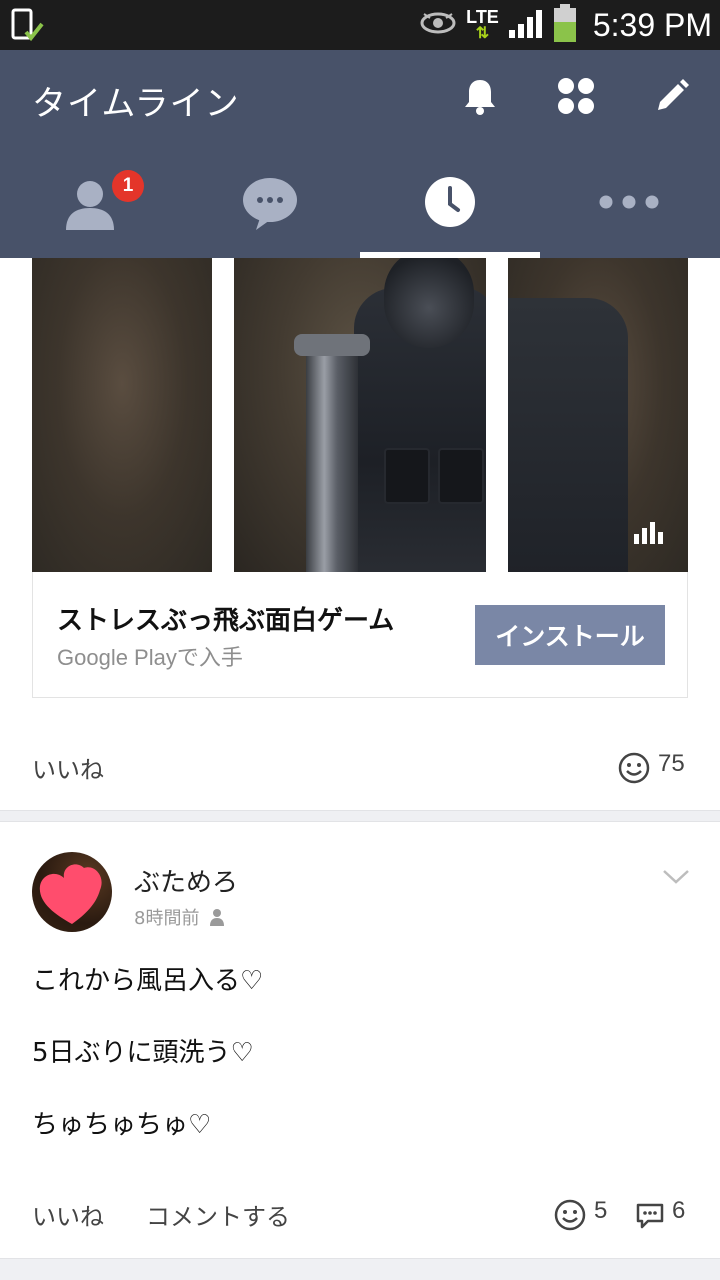 The height and width of the screenshot is (1280, 720). What do you see at coordinates (122, 1125) in the screenshot?
I see `post-text-line: ちゅちゅちゅ♡` at bounding box center [122, 1125].